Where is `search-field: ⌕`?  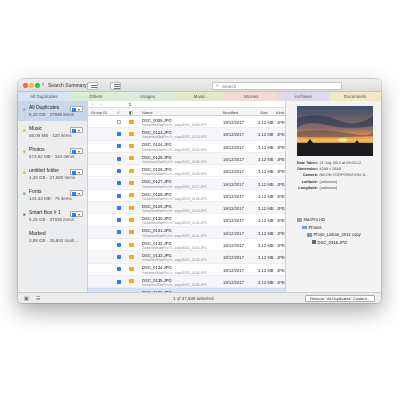 search-field: ⌕ is located at coordinates (277, 85).